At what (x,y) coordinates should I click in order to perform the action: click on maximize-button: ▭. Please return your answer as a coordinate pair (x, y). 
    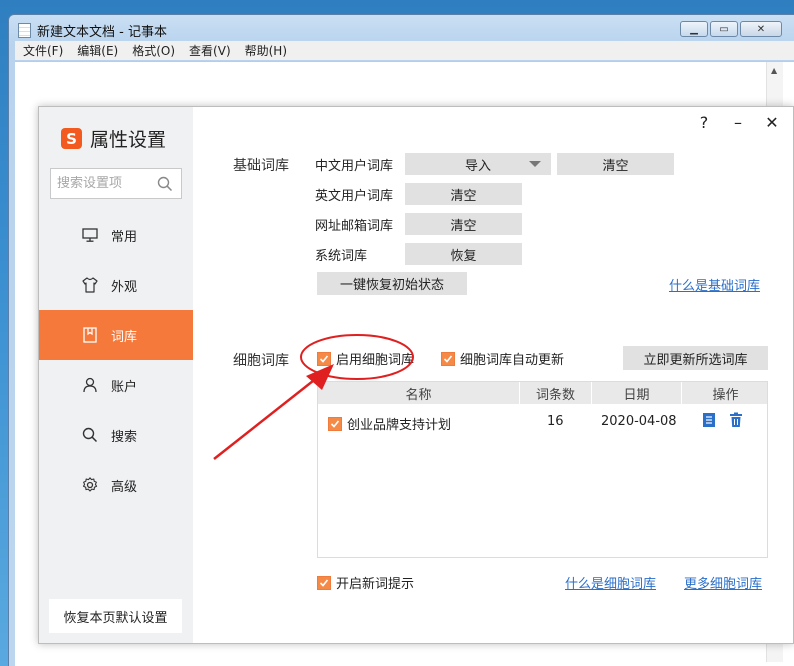
    Looking at the image, I should click on (724, 29).